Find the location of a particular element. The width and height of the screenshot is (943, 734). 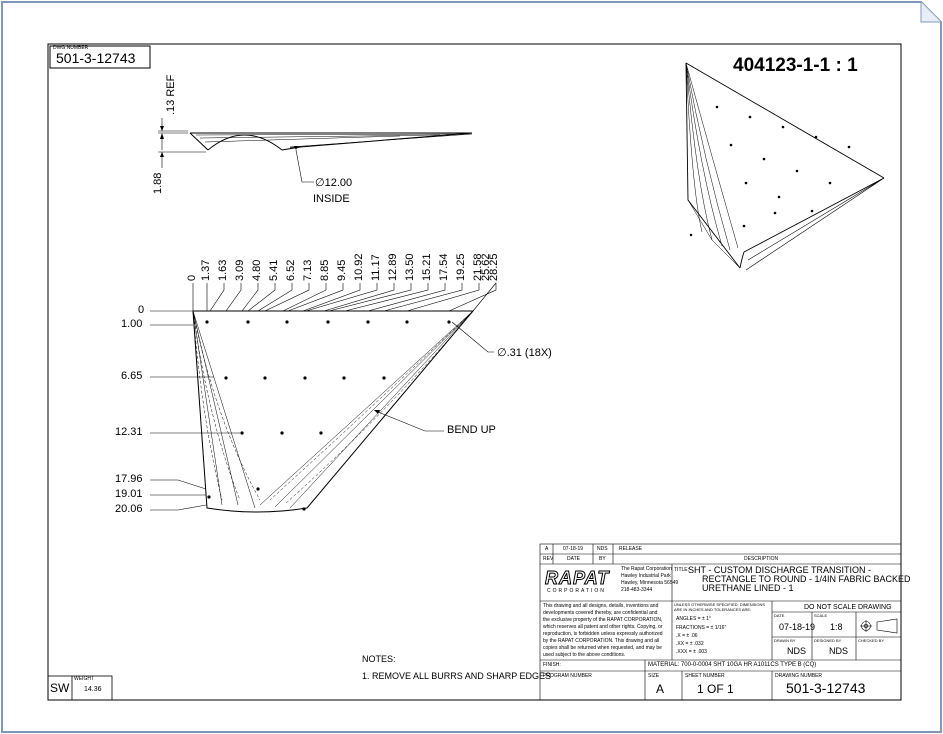

x-dim: 3.09 is located at coordinates (240, 270).